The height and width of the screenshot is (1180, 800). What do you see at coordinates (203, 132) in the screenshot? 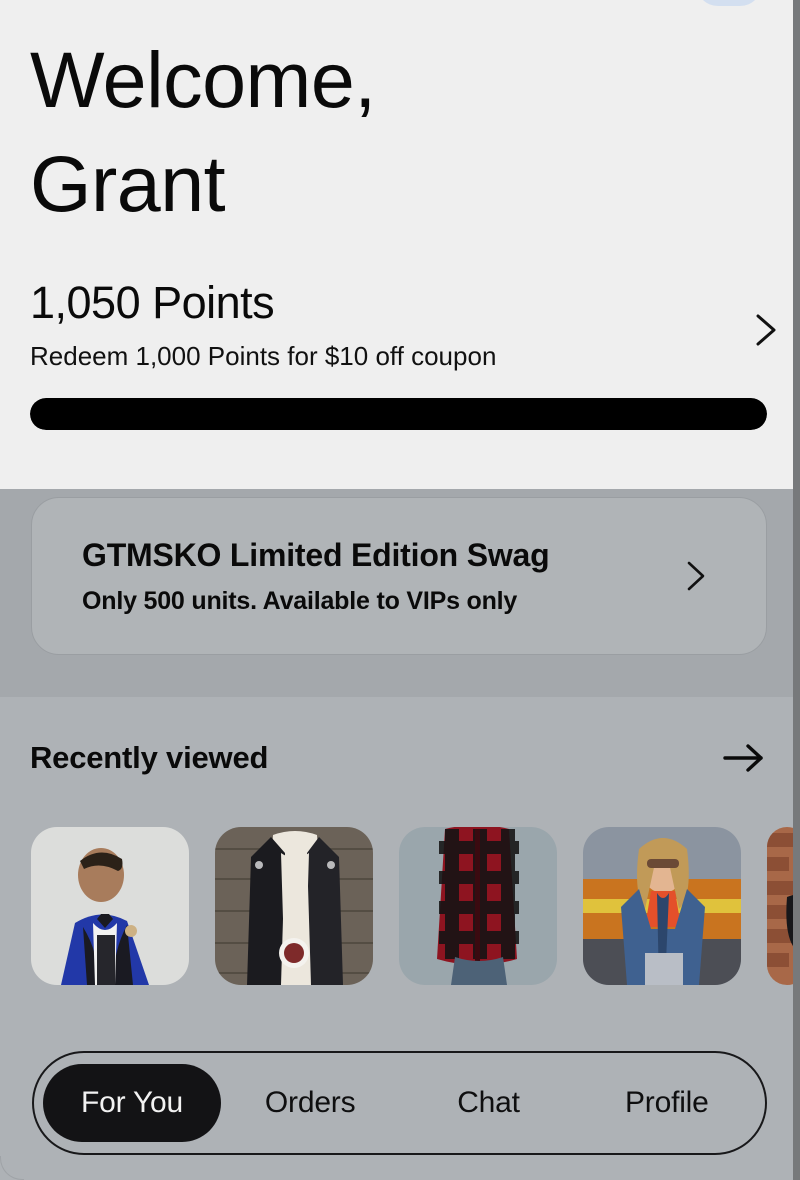
I see `page-title: Welcome, Grant` at bounding box center [203, 132].